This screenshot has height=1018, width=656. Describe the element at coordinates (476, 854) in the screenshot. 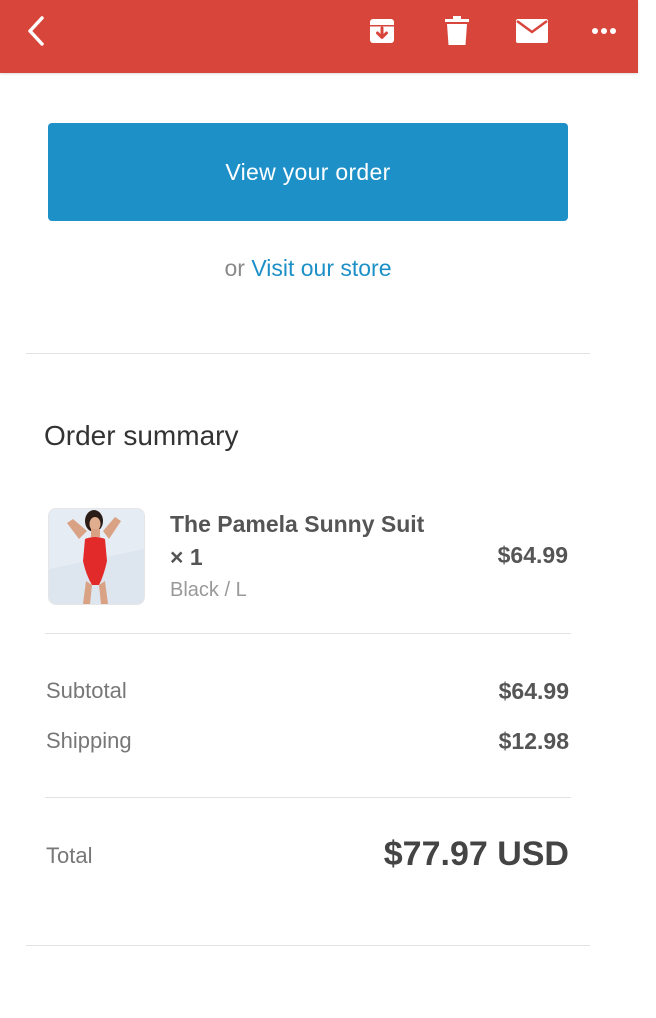

I see `total-value: $77.97 USD` at that location.